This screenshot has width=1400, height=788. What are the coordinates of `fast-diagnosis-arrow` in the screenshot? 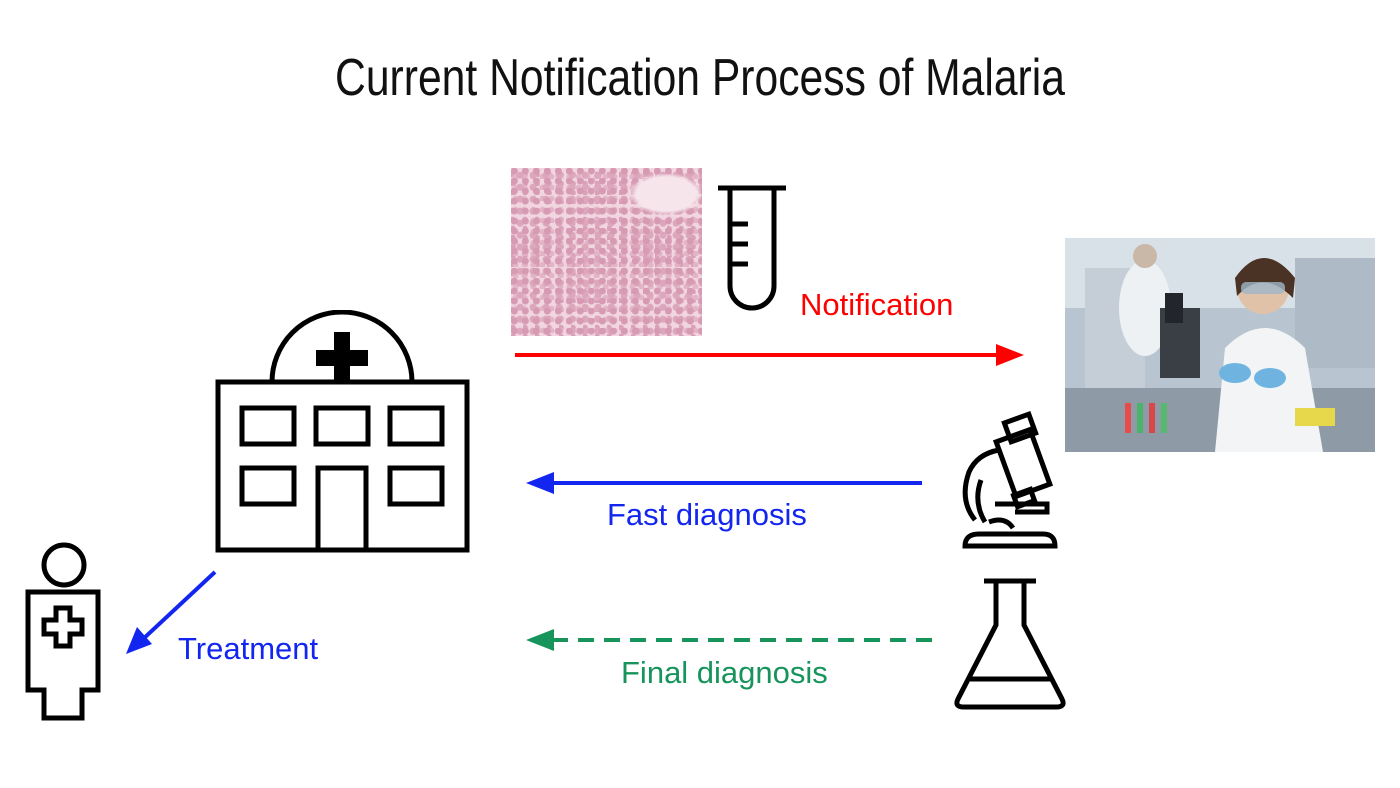 It's located at (724, 483).